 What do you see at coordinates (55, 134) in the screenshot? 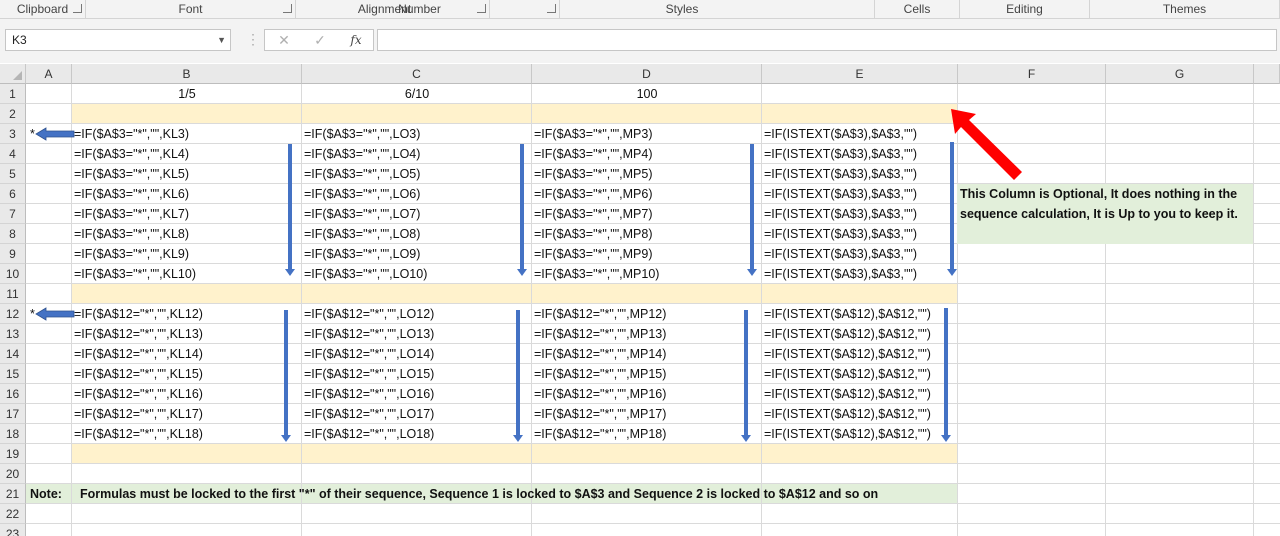
I see `left-arrow-a3` at bounding box center [55, 134].